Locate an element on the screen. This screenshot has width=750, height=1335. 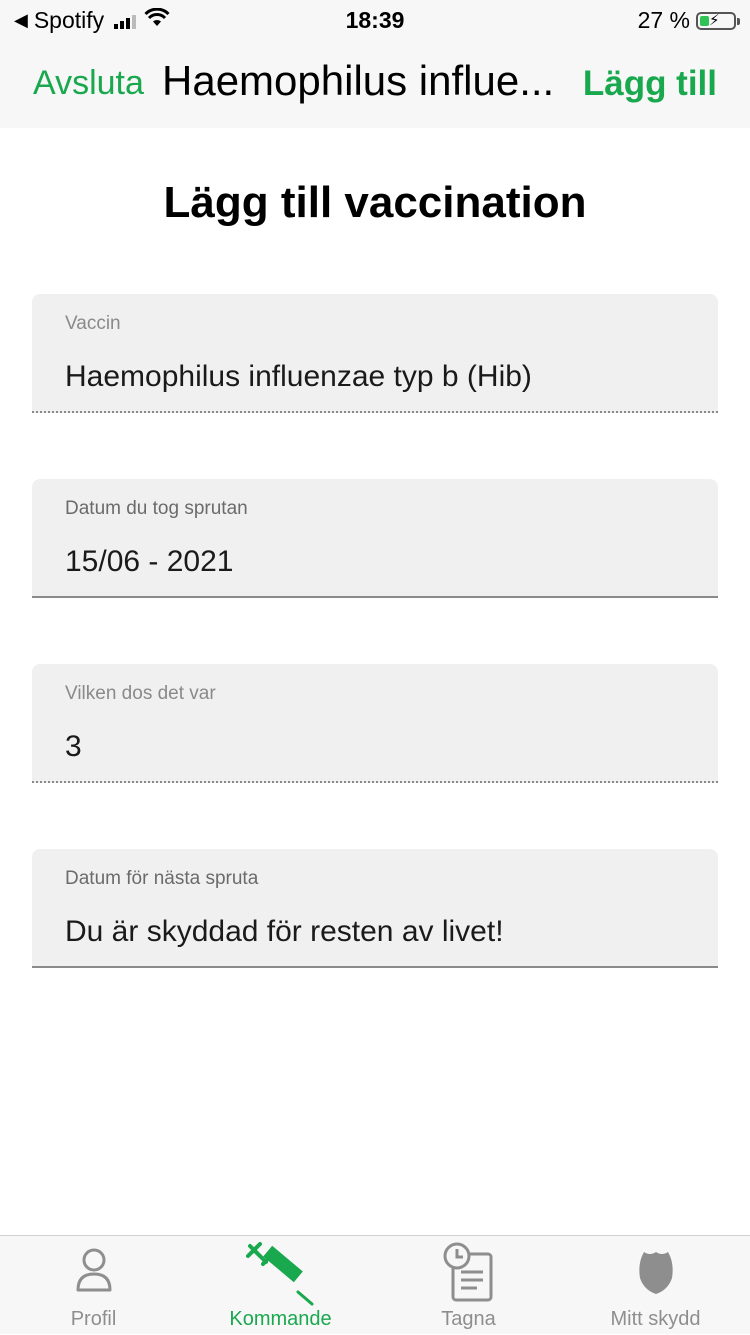
navigation-bar: Avsluta Haemophilus influe... Lägg till is located at coordinates (375, 84).